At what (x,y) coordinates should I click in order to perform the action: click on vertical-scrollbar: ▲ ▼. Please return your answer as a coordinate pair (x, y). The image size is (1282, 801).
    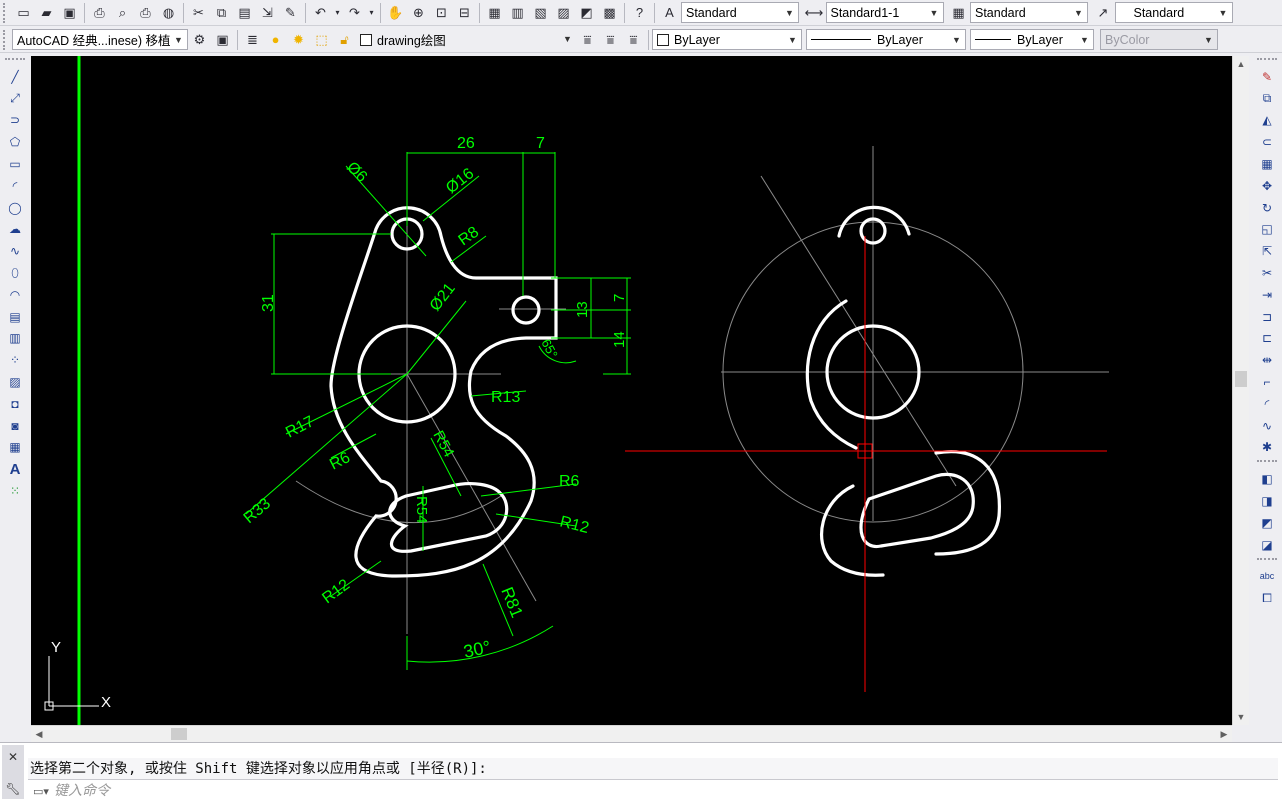
    Looking at the image, I should click on (1240, 390).